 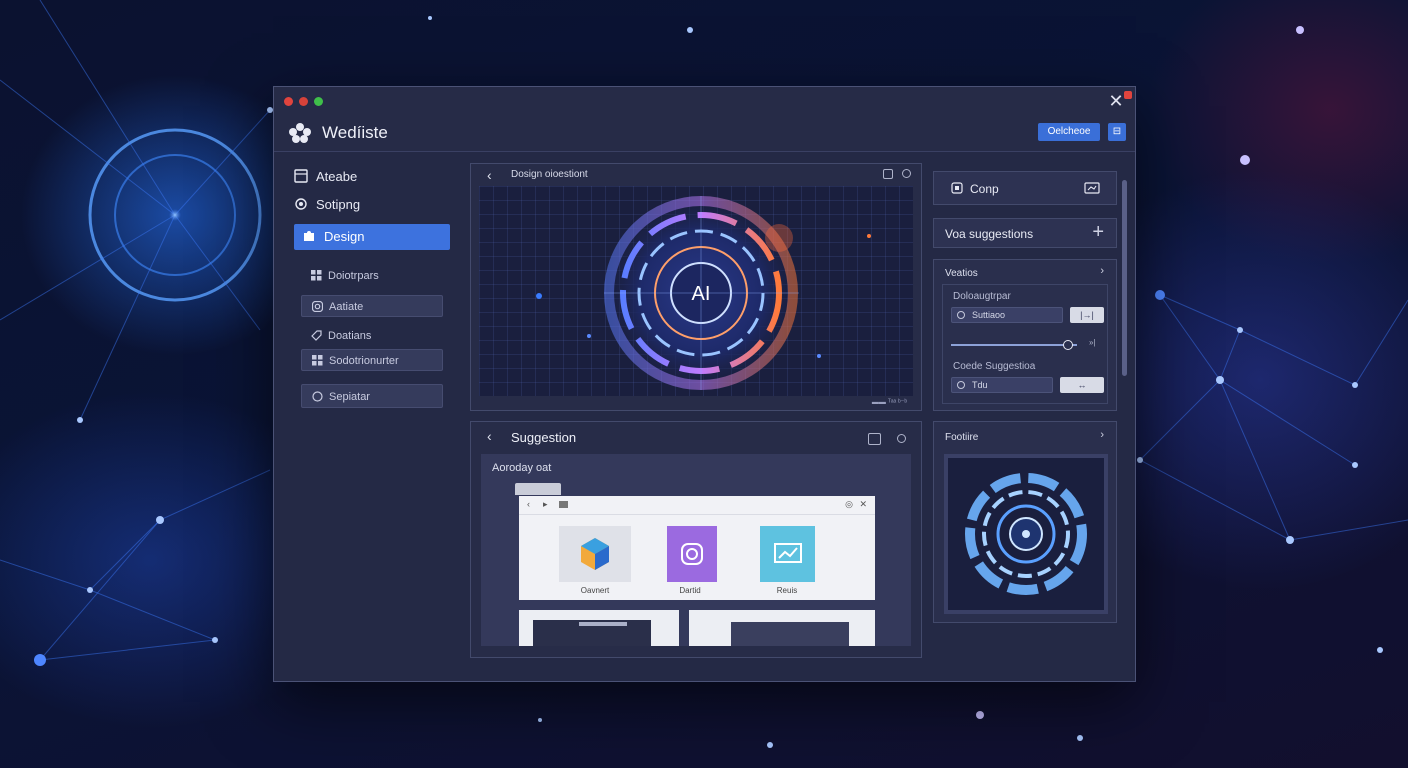 I want to click on primary-button: Oelcheoe, so click(x=1069, y=132).